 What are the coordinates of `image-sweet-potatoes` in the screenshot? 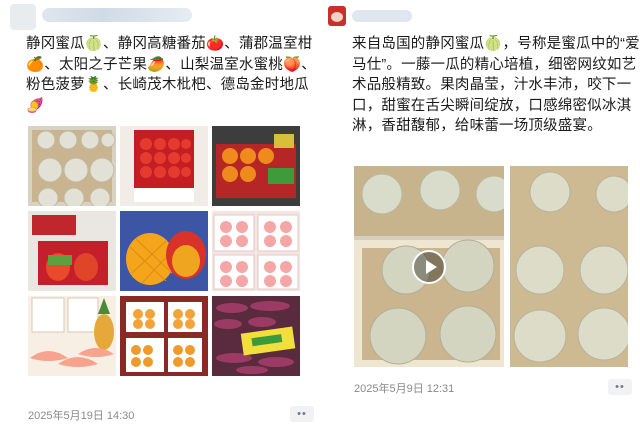 It's located at (256, 336).